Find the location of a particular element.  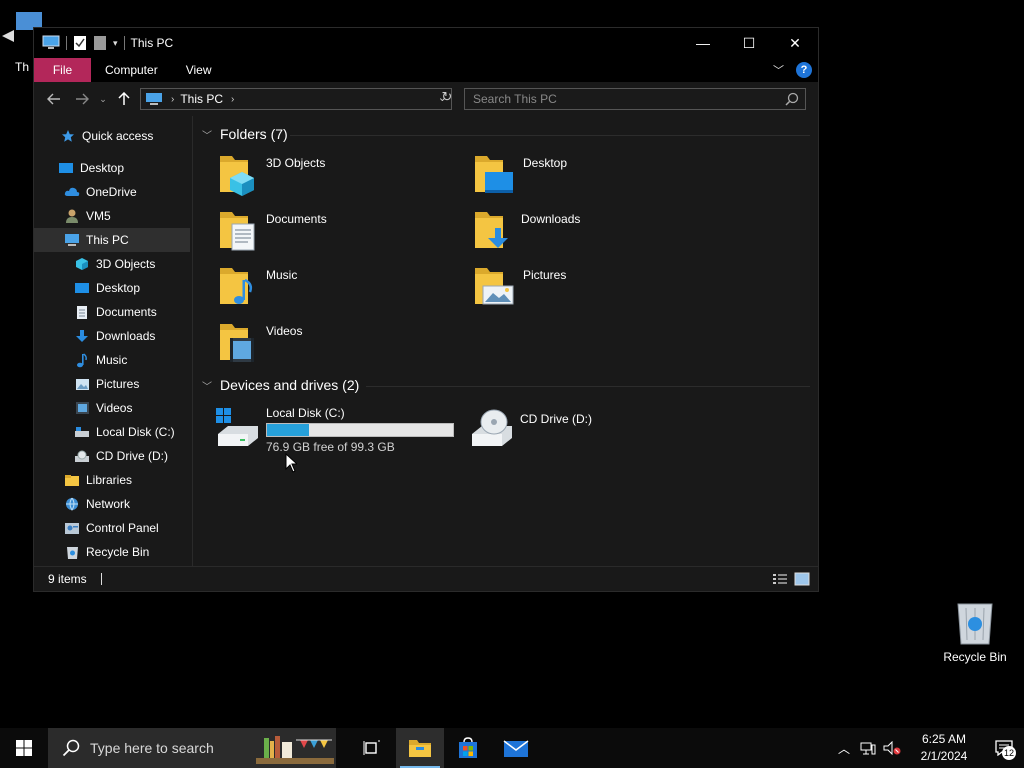

taskbar-mail is located at coordinates (516, 748).